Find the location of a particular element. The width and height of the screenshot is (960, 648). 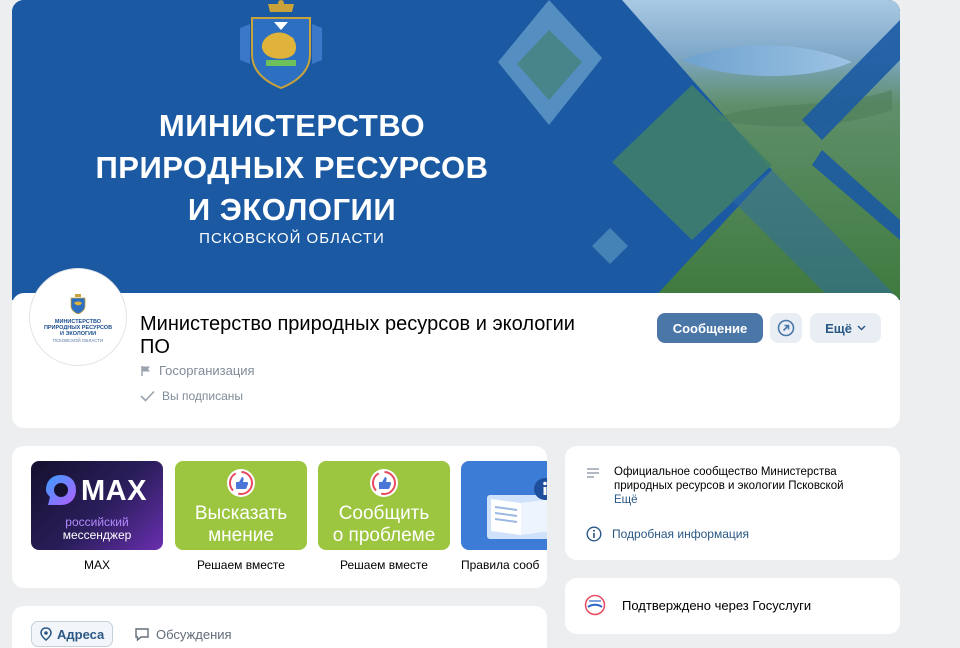

max-logo-icon is located at coordinates (61, 490).